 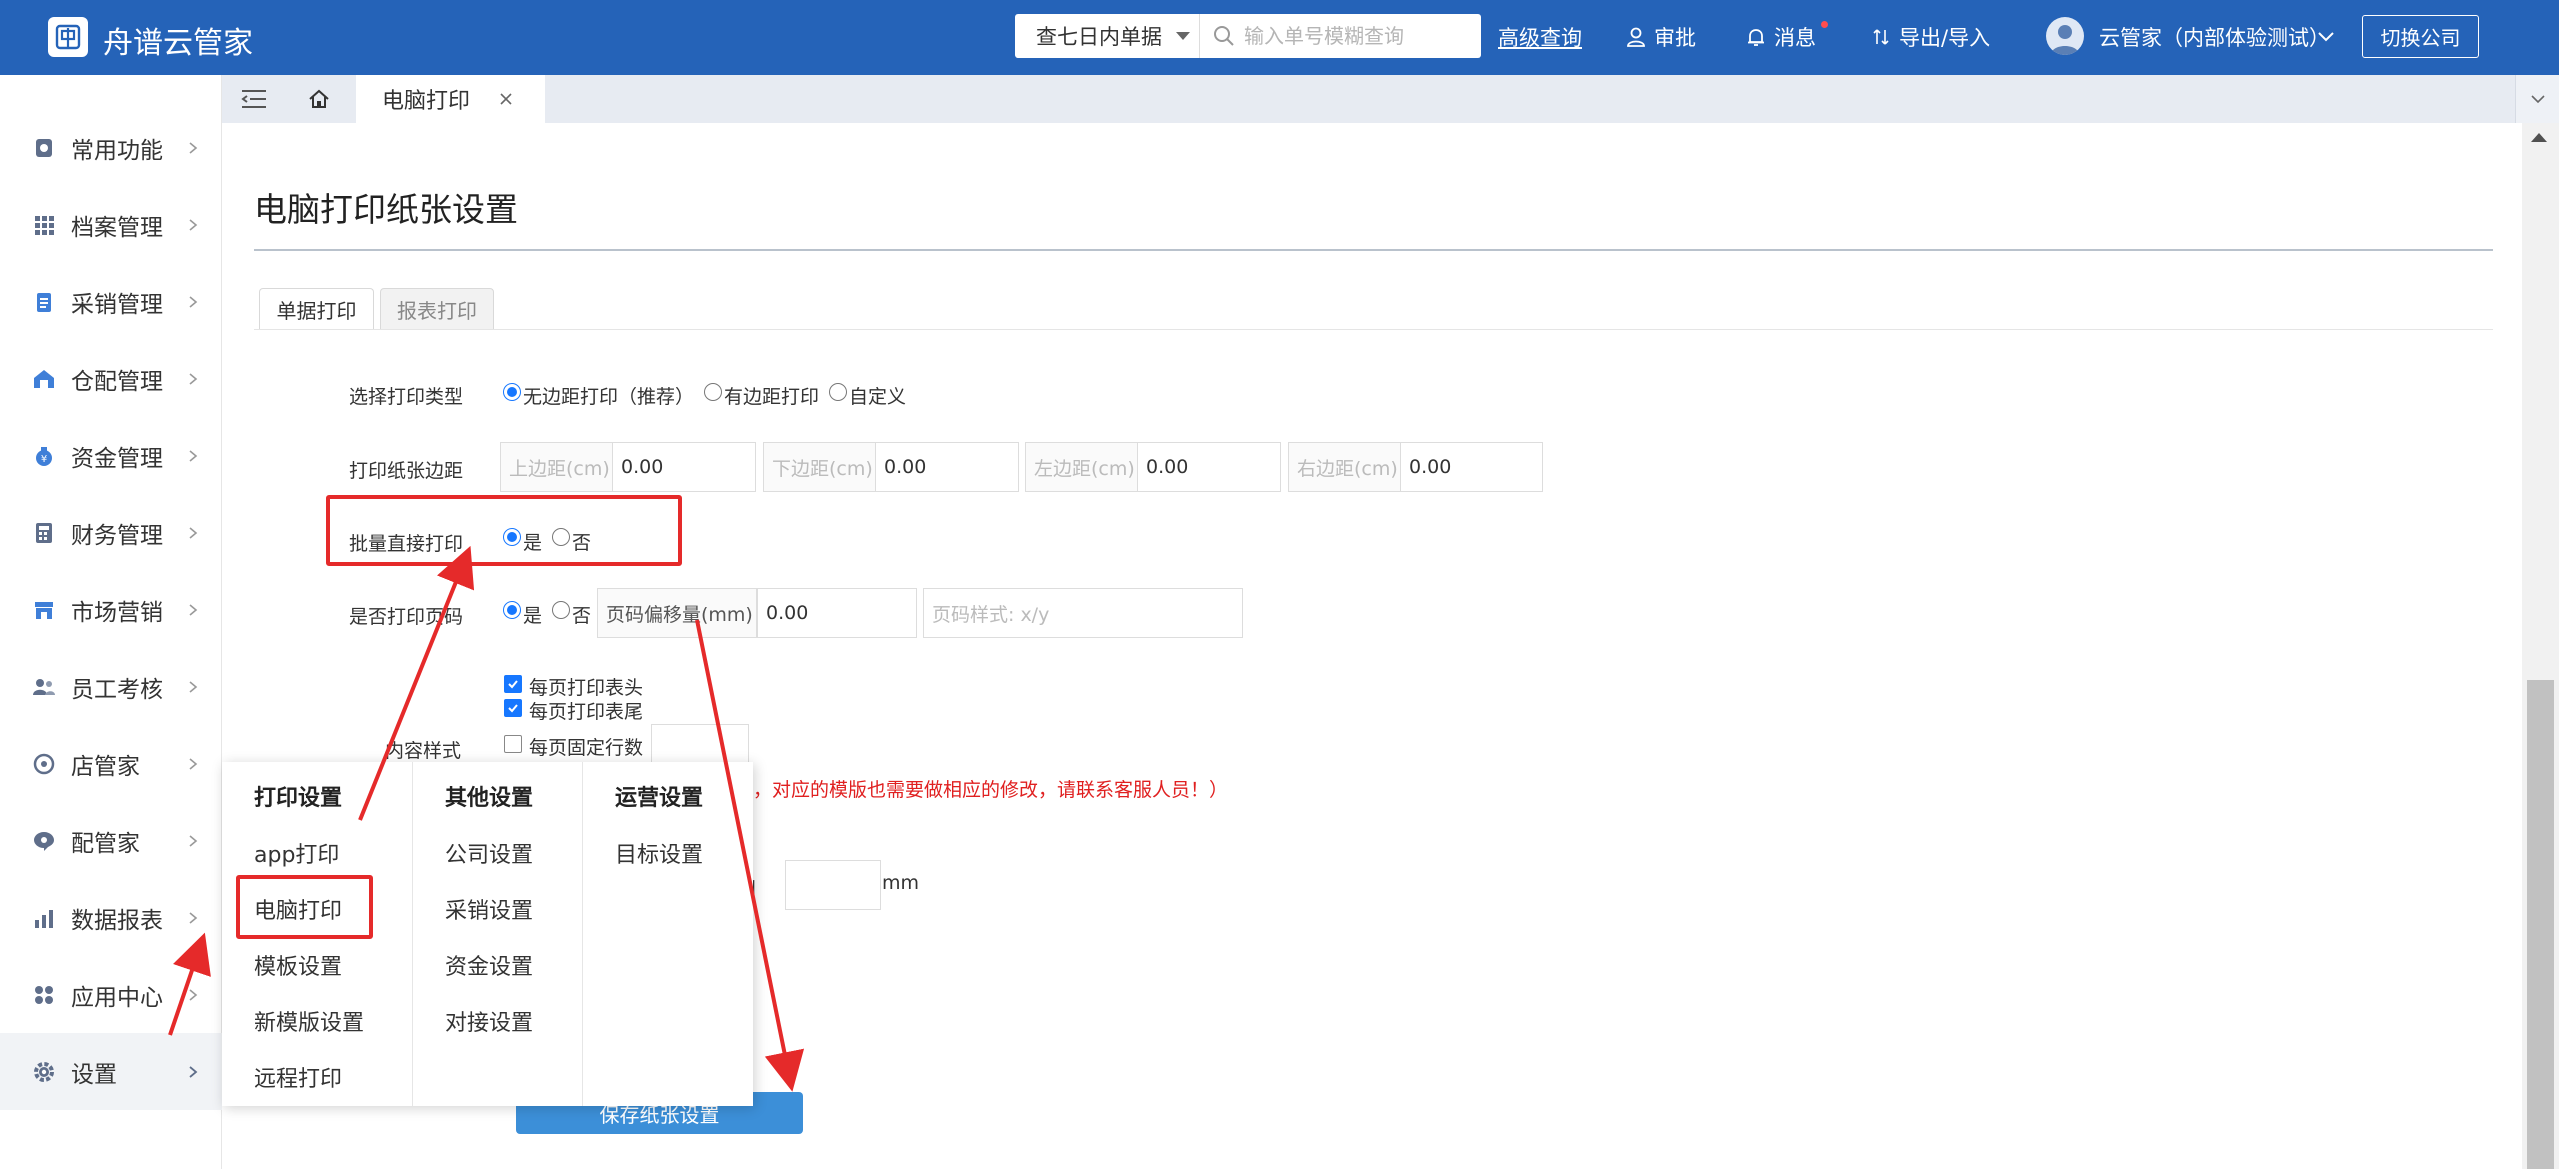 I want to click on menu-item-integration-settings: 对接设置, so click(x=489, y=1021).